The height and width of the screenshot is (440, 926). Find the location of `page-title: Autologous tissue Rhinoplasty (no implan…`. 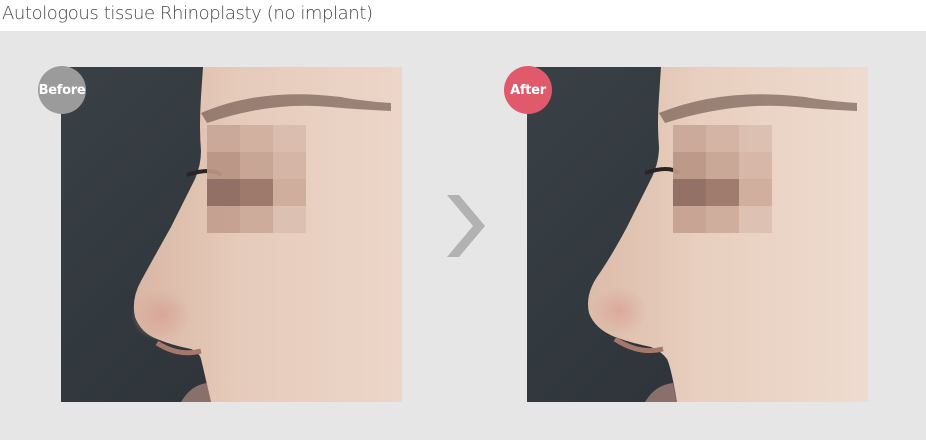

page-title: Autologous tissue Rhinoplasty (no implan… is located at coordinates (187, 13).